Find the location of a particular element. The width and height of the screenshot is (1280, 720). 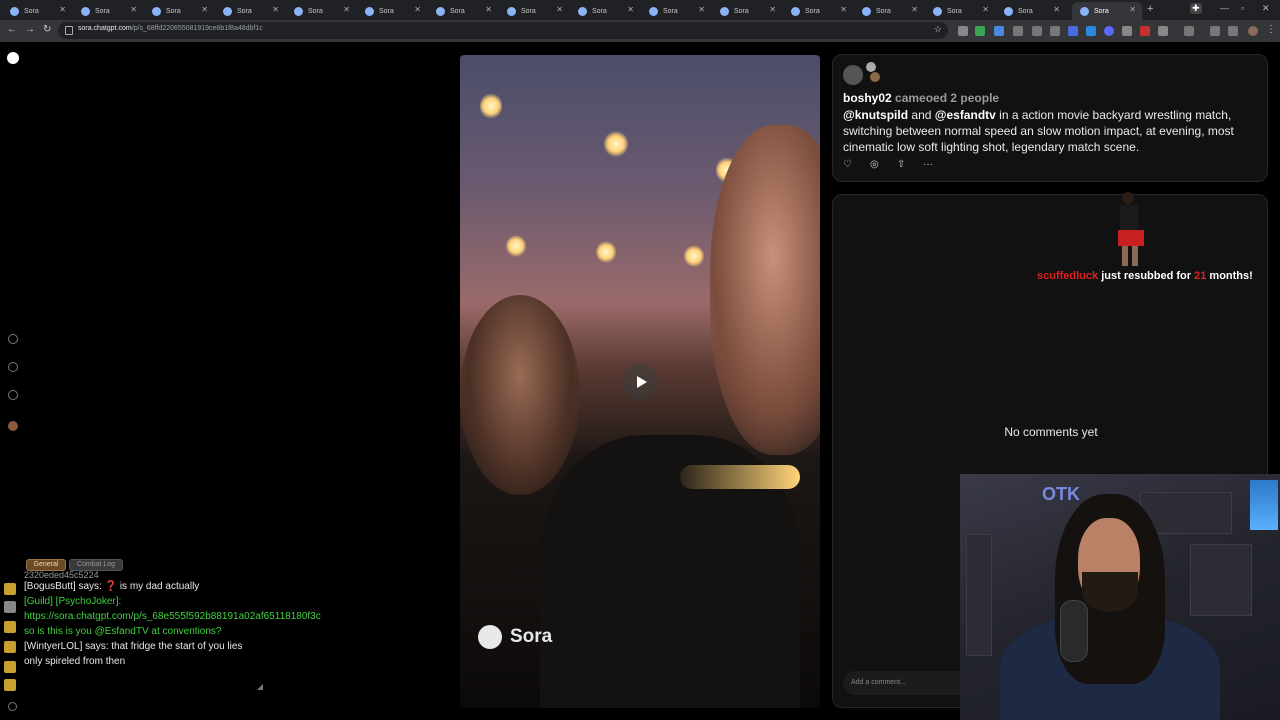

share-icon: ⇧ is located at coordinates (901, 164).